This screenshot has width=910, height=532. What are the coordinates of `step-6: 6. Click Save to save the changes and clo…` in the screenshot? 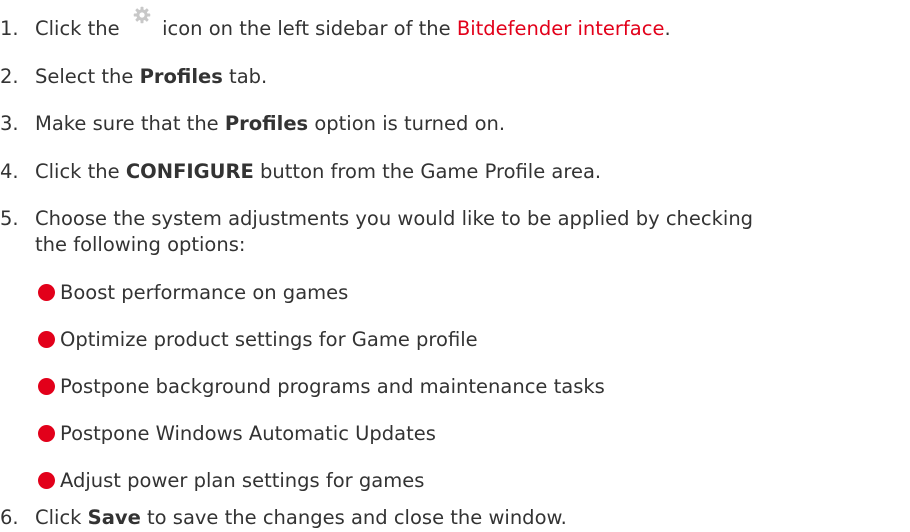 It's located at (283, 519).